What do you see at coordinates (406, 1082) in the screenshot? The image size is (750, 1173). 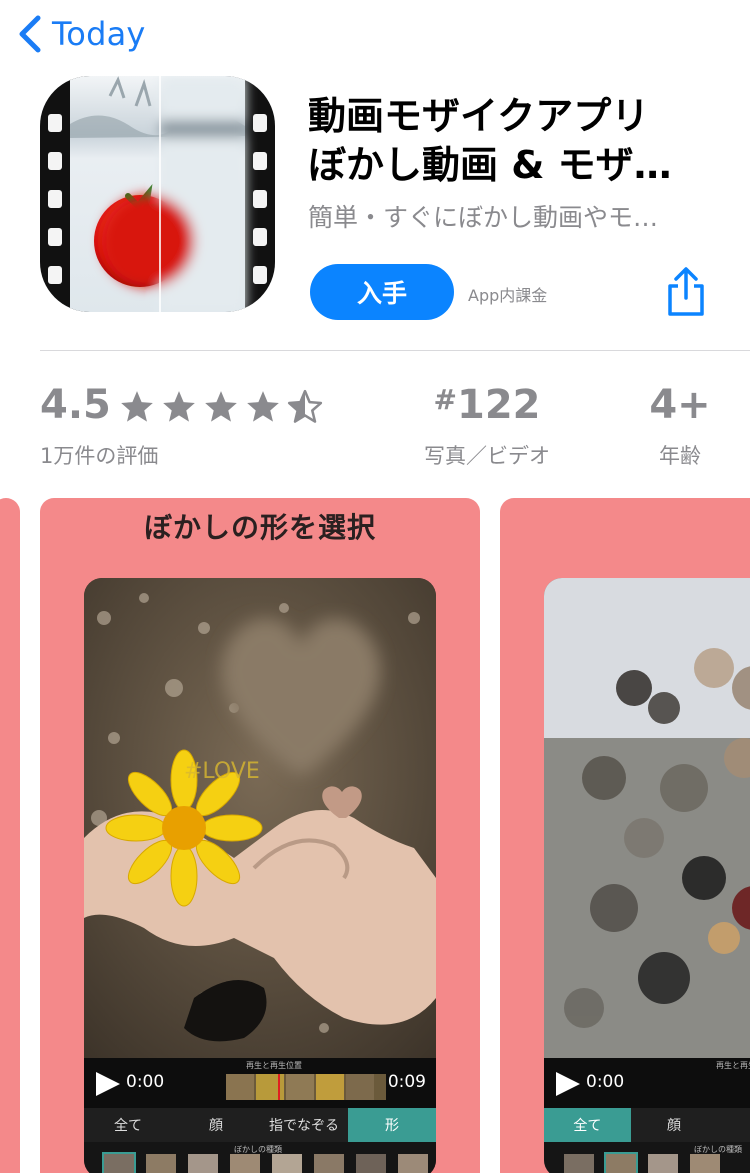 I see `time-end: 0:09` at bounding box center [406, 1082].